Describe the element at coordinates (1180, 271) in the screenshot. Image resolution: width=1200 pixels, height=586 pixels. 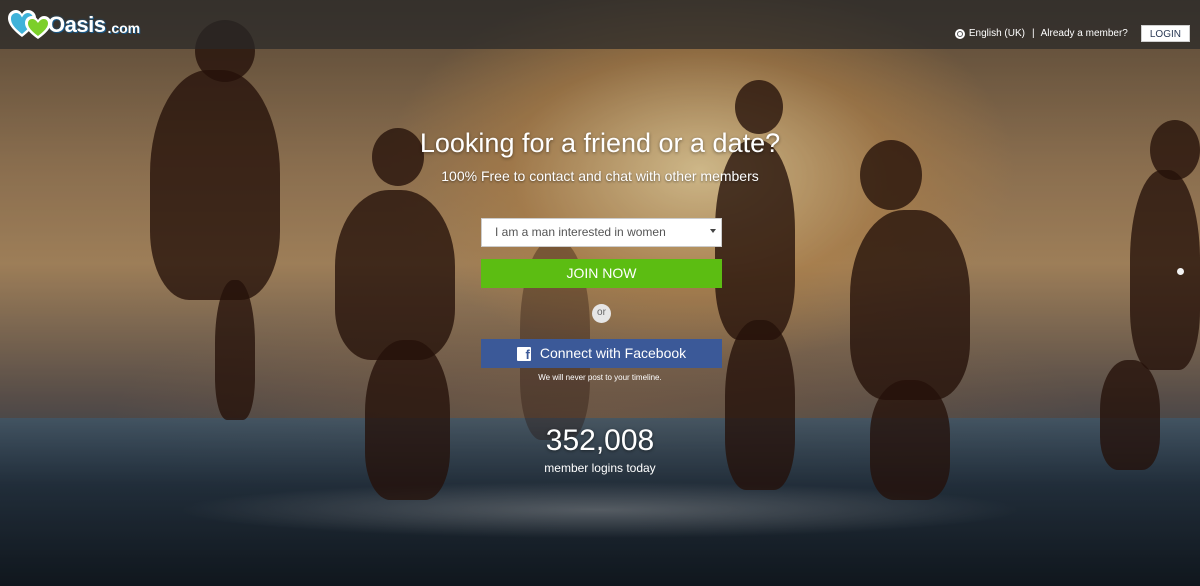
I see `scroll-indicator-dot` at that location.